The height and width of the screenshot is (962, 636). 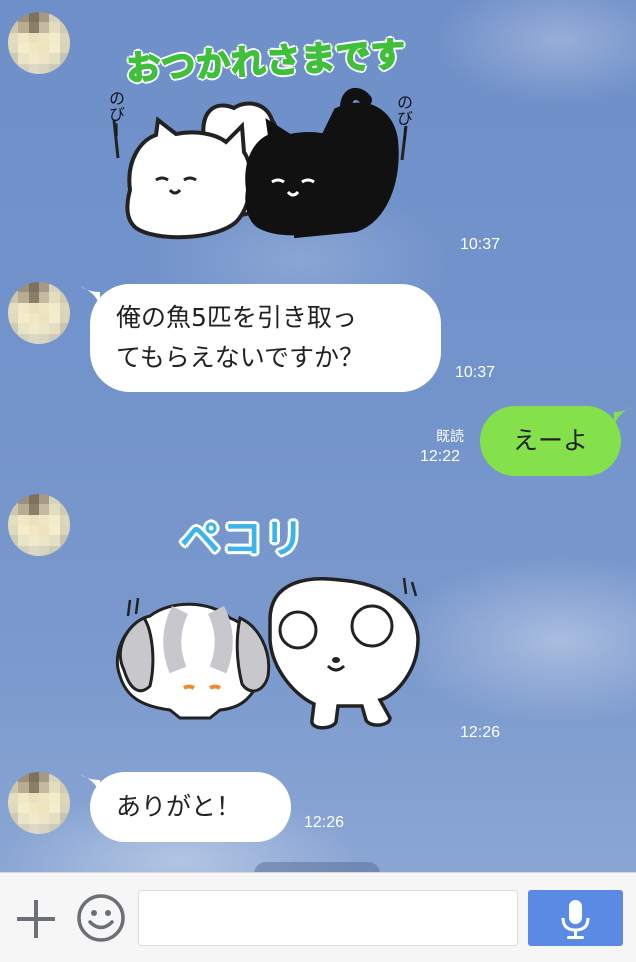 I want to click on scroll-to-bottom-indicator, so click(x=317, y=867).